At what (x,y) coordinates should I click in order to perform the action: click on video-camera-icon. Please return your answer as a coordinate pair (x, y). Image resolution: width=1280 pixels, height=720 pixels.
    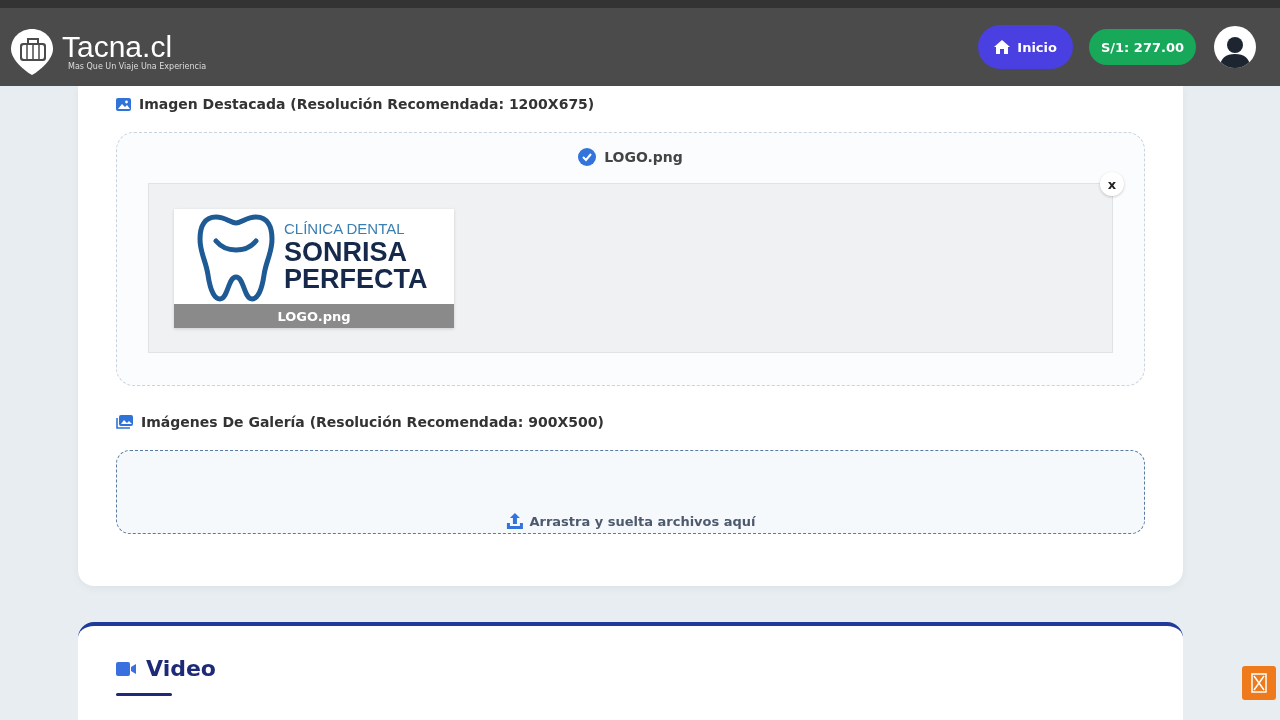
    Looking at the image, I should click on (126, 668).